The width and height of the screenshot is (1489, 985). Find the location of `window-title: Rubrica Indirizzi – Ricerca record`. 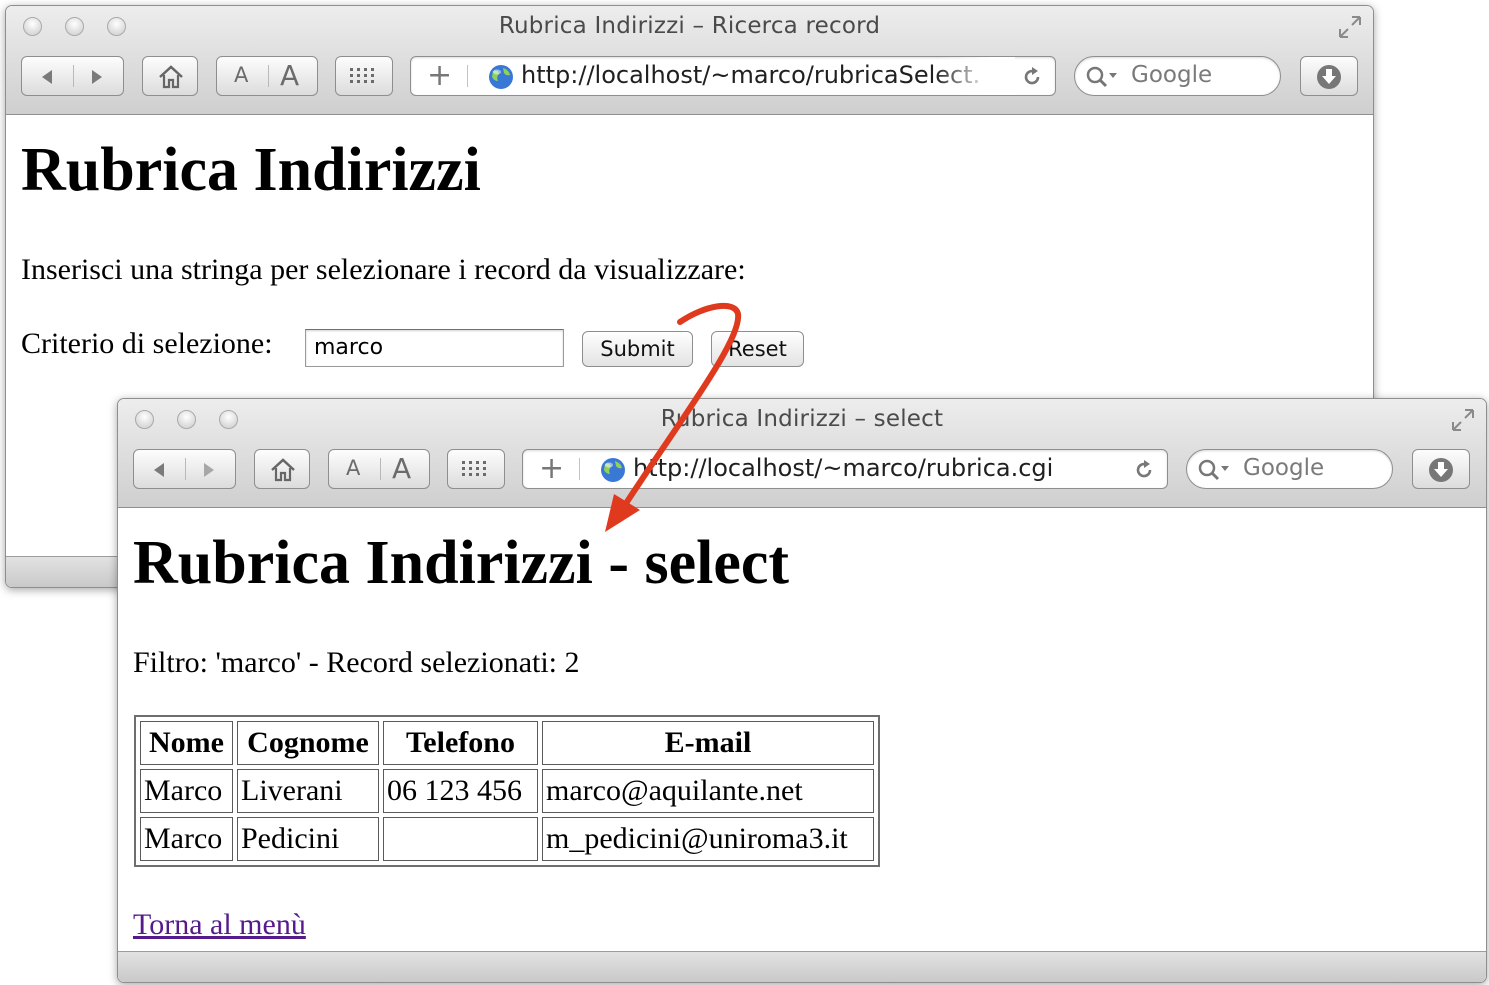

window-title: Rubrica Indirizzi – Ricerca record is located at coordinates (689, 26).